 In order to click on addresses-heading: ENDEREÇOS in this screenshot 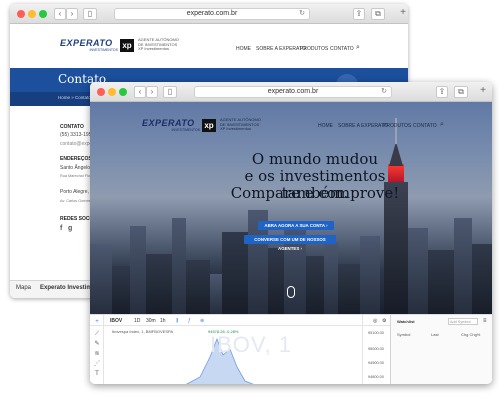, I will do `click(76, 159)`.